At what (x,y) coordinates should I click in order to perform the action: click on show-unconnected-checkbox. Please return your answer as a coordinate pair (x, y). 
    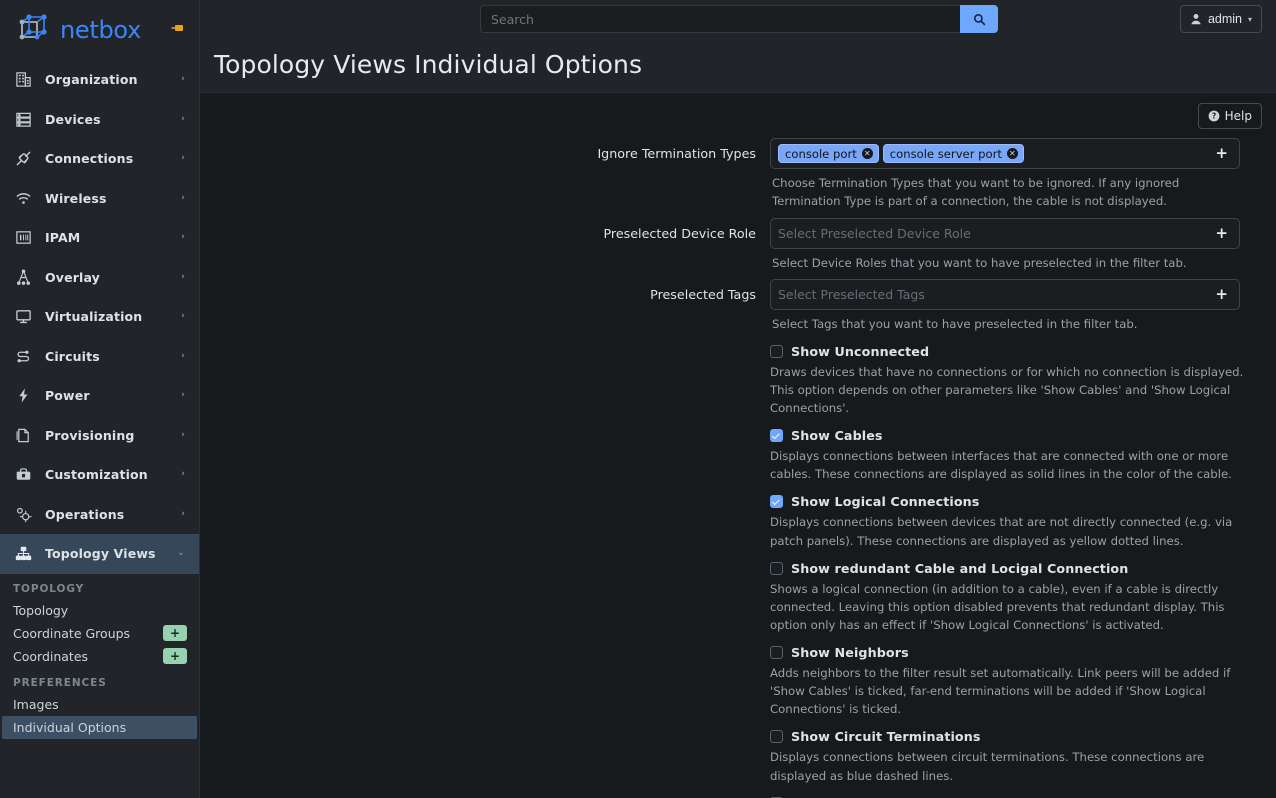
    Looking at the image, I should click on (776, 351).